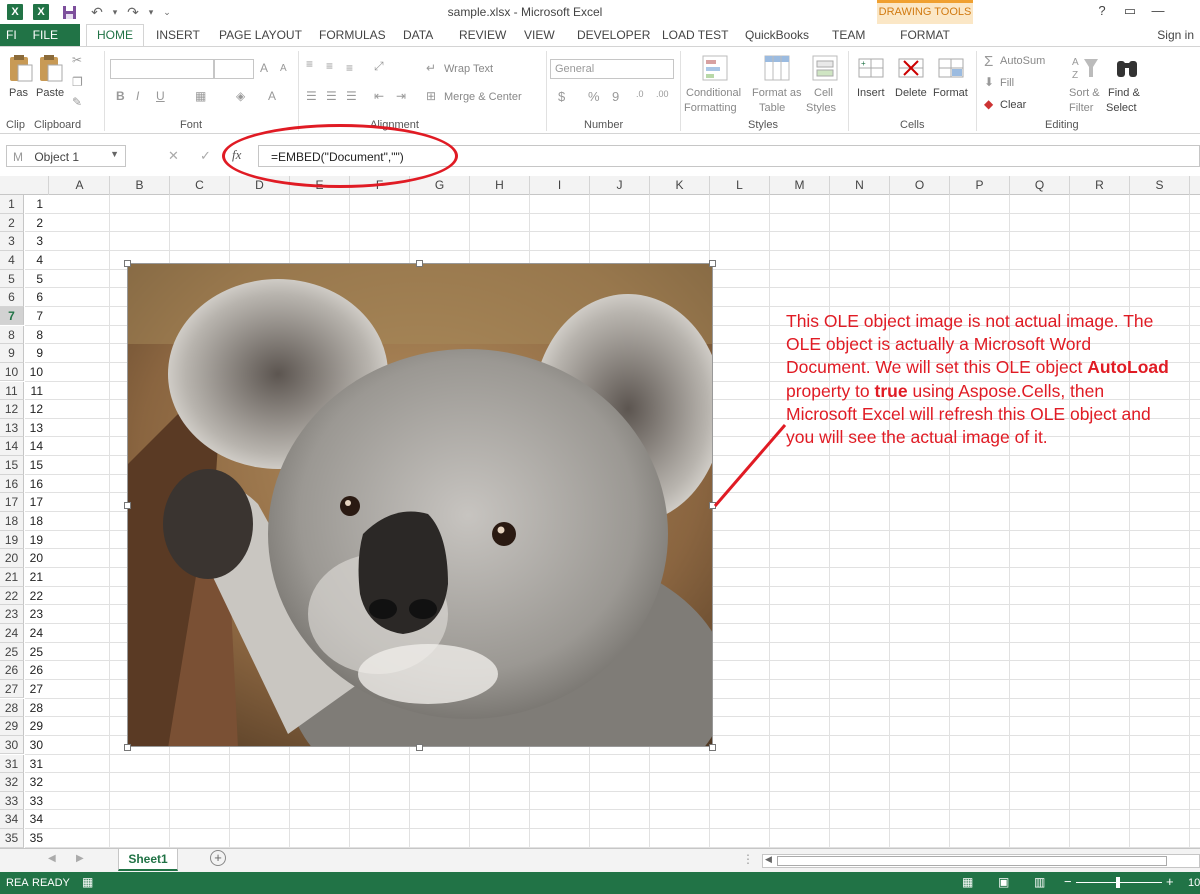 Image resolution: width=1200 pixels, height=894 pixels. I want to click on horizontal-scrollbar: ◀, so click(981, 861).